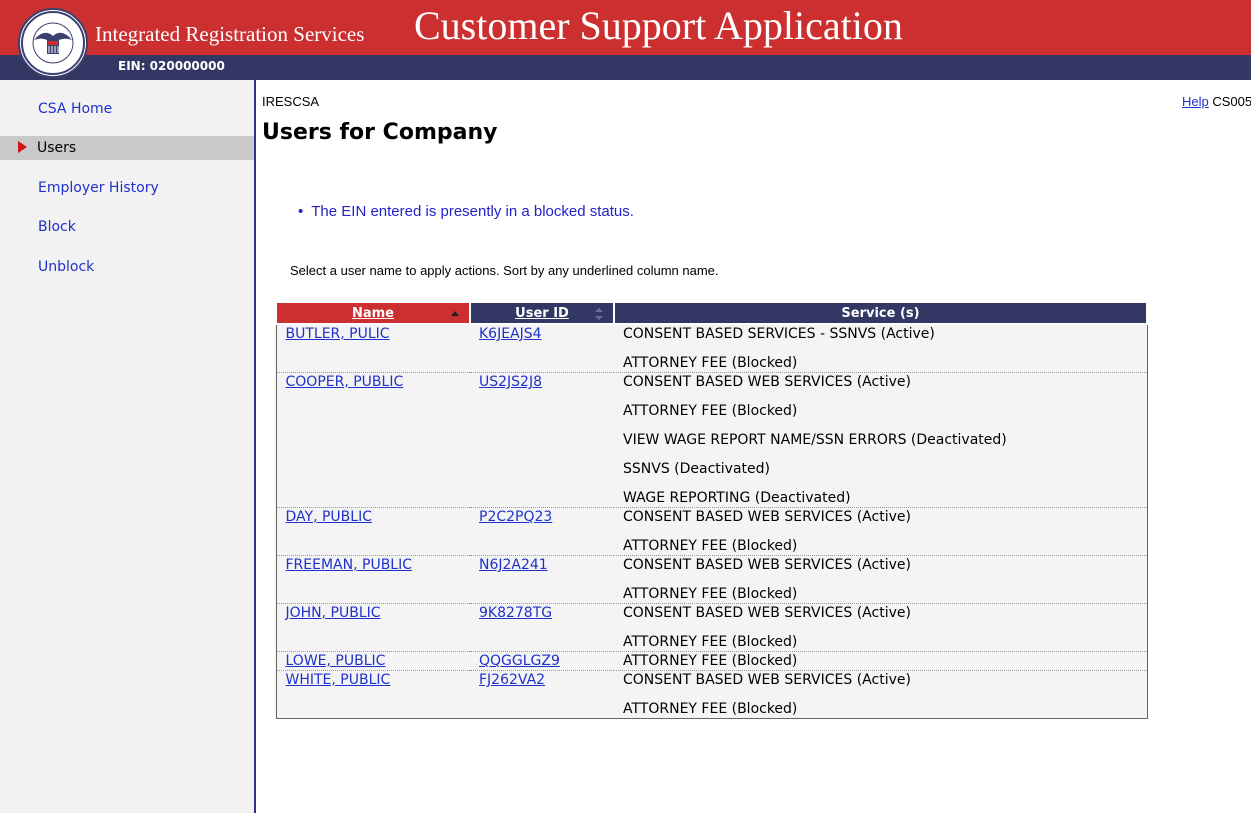 Image resolution: width=1251 pixels, height=813 pixels. I want to click on table-header-row: Name User ID Service (s), so click(711, 313).